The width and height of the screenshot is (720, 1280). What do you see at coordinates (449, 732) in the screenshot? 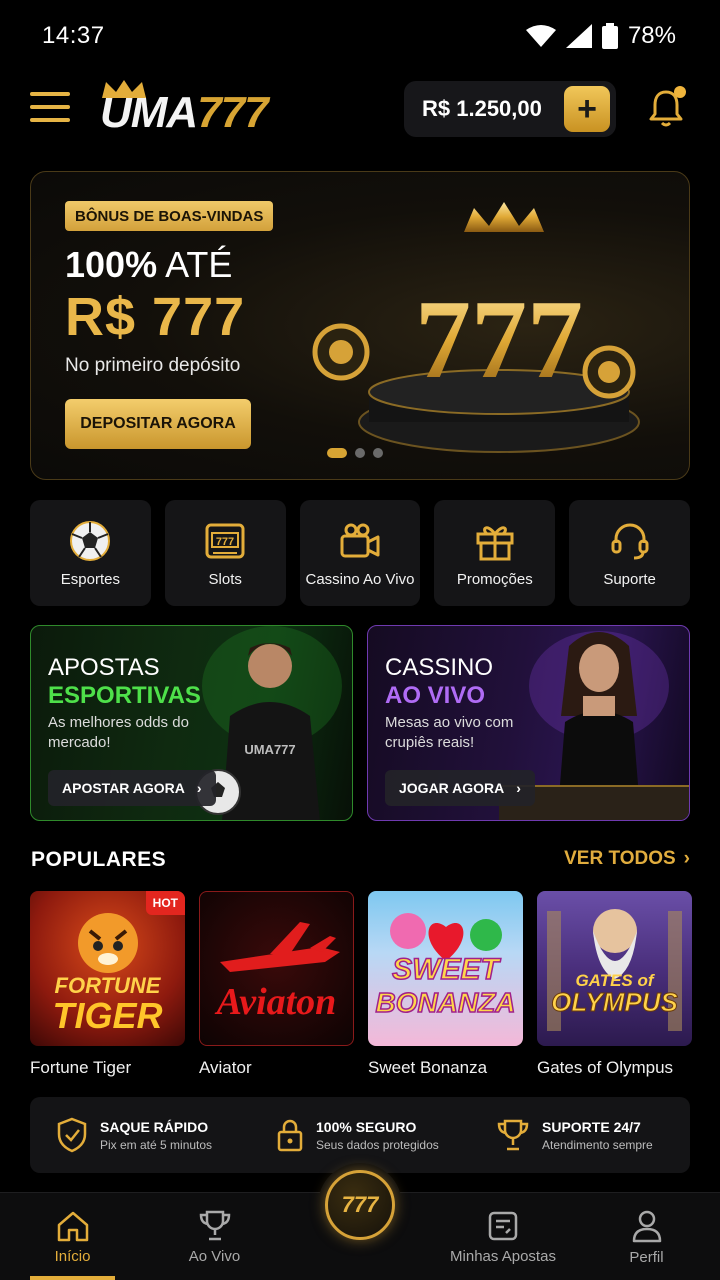
I see `casino-card-description: Mesas ao vivo com crupiês reais!` at bounding box center [449, 732].